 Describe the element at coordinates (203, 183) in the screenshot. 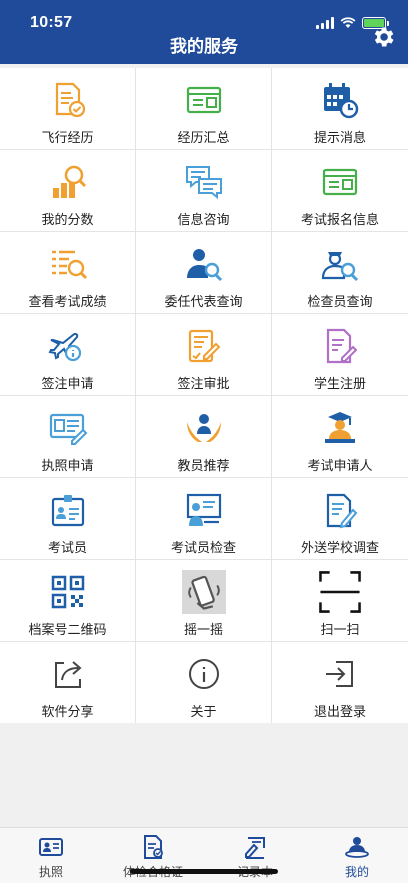

I see `chat-bubbles-icon` at that location.